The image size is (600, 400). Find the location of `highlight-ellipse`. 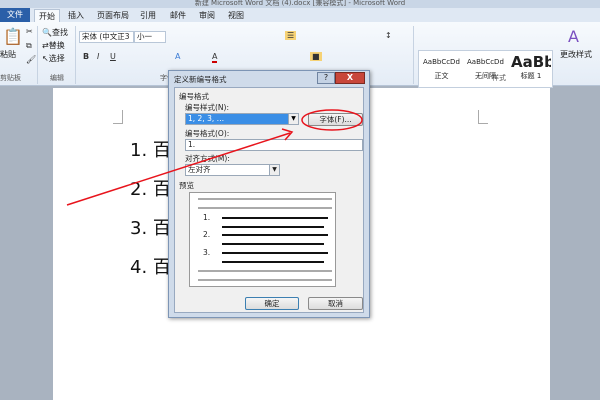

highlight-ellipse is located at coordinates (332, 120).